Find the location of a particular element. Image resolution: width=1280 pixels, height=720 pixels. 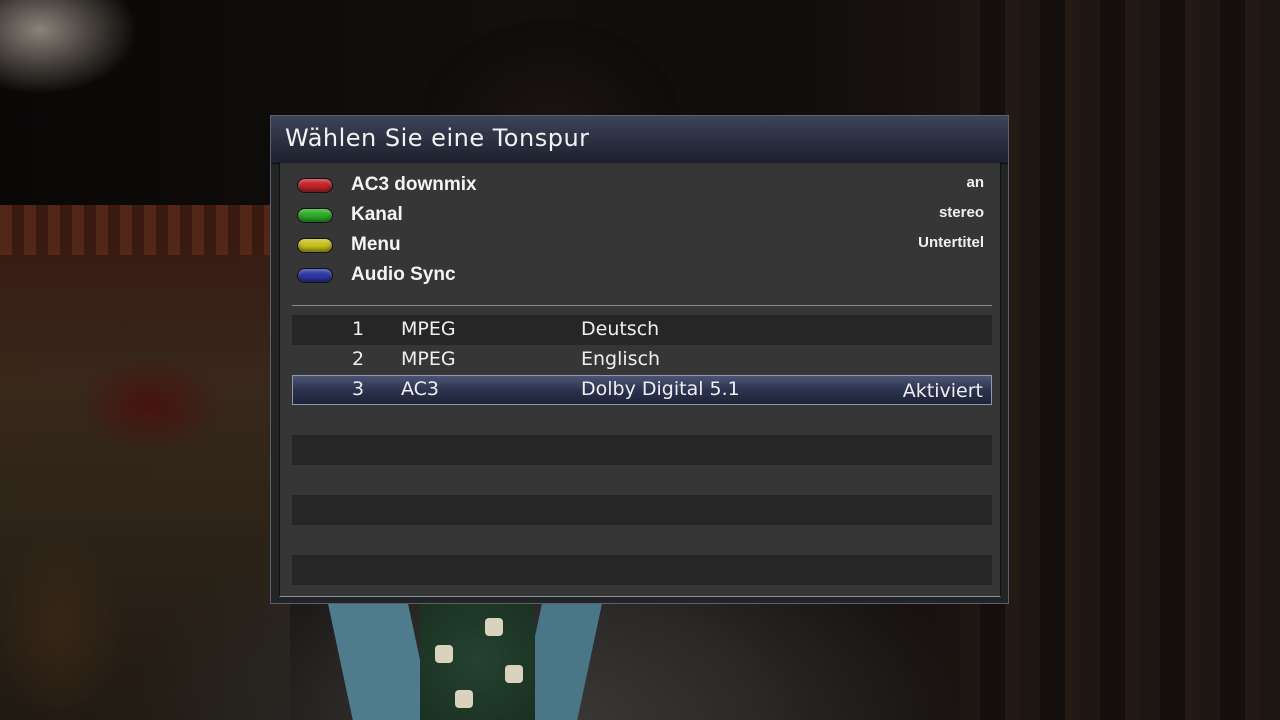

color-button-row-green: Kanal stereo is located at coordinates (645, 216).